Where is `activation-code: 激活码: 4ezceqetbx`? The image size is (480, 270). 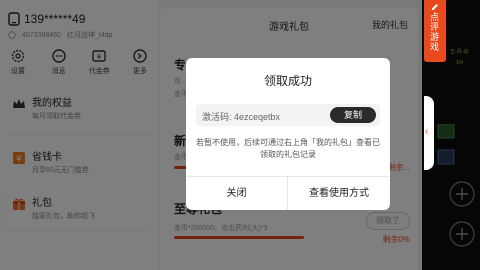 activation-code: 激活码: 4ezceqetbx is located at coordinates (241, 117).